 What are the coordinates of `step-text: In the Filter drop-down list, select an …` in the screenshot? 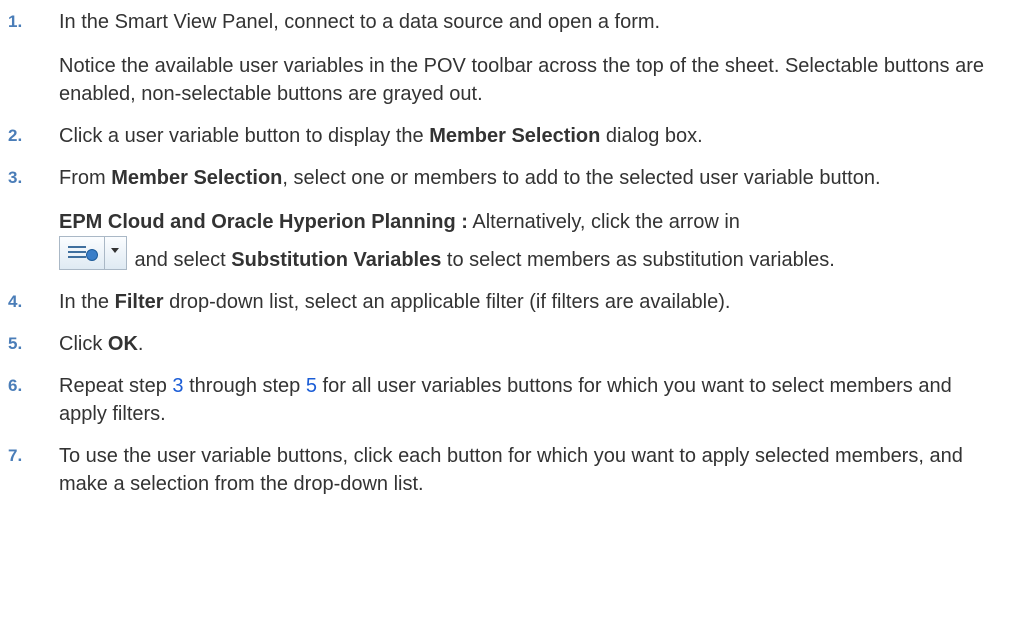 It's located at (531, 302).